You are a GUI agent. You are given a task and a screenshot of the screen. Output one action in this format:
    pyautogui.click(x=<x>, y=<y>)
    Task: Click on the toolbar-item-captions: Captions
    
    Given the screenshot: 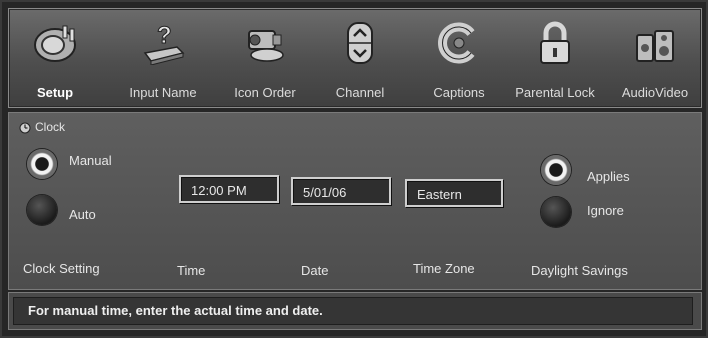 What is the action you would take?
    pyautogui.click(x=459, y=58)
    